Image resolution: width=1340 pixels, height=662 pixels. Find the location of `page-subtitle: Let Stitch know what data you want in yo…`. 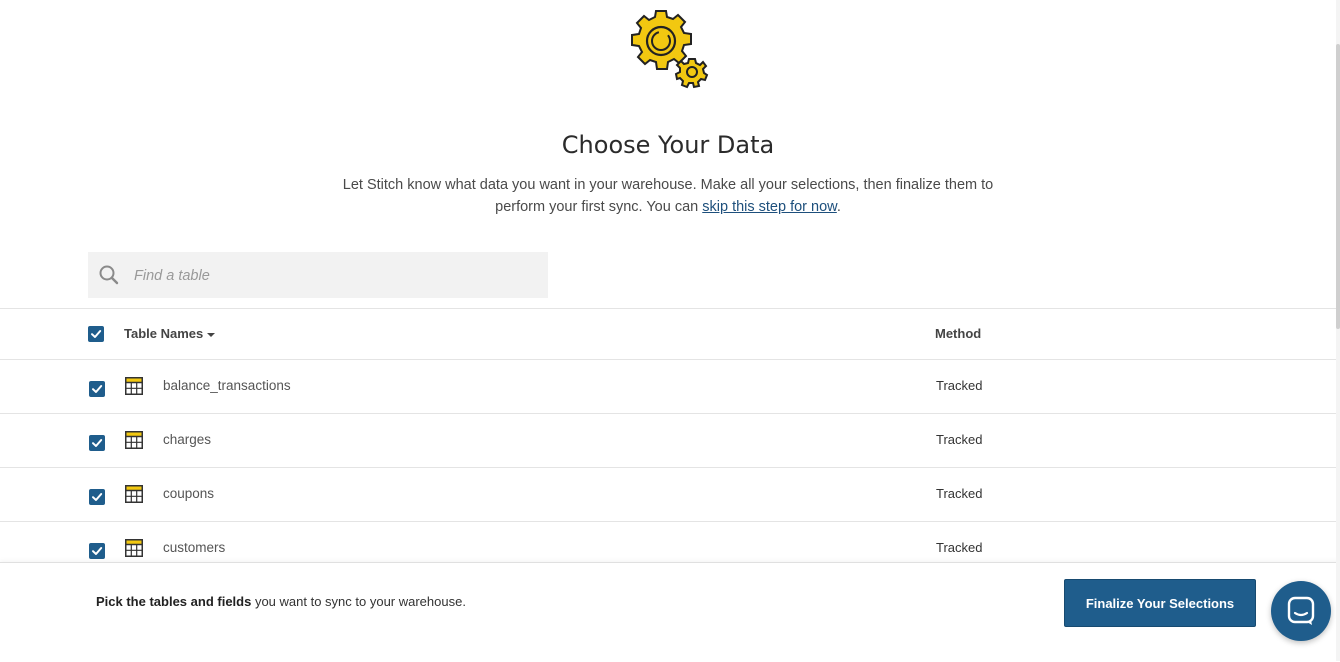

page-subtitle: Let Stitch know what data you want in yo… is located at coordinates (668, 196).